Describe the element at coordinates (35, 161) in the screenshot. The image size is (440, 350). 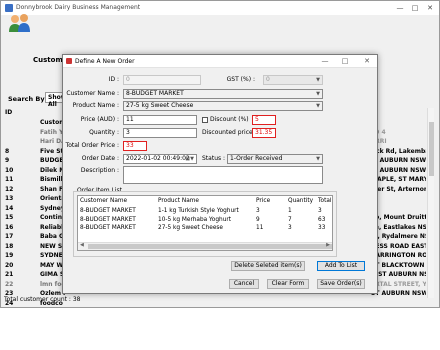
I see `list-item: 9 BUDGET` at that location.